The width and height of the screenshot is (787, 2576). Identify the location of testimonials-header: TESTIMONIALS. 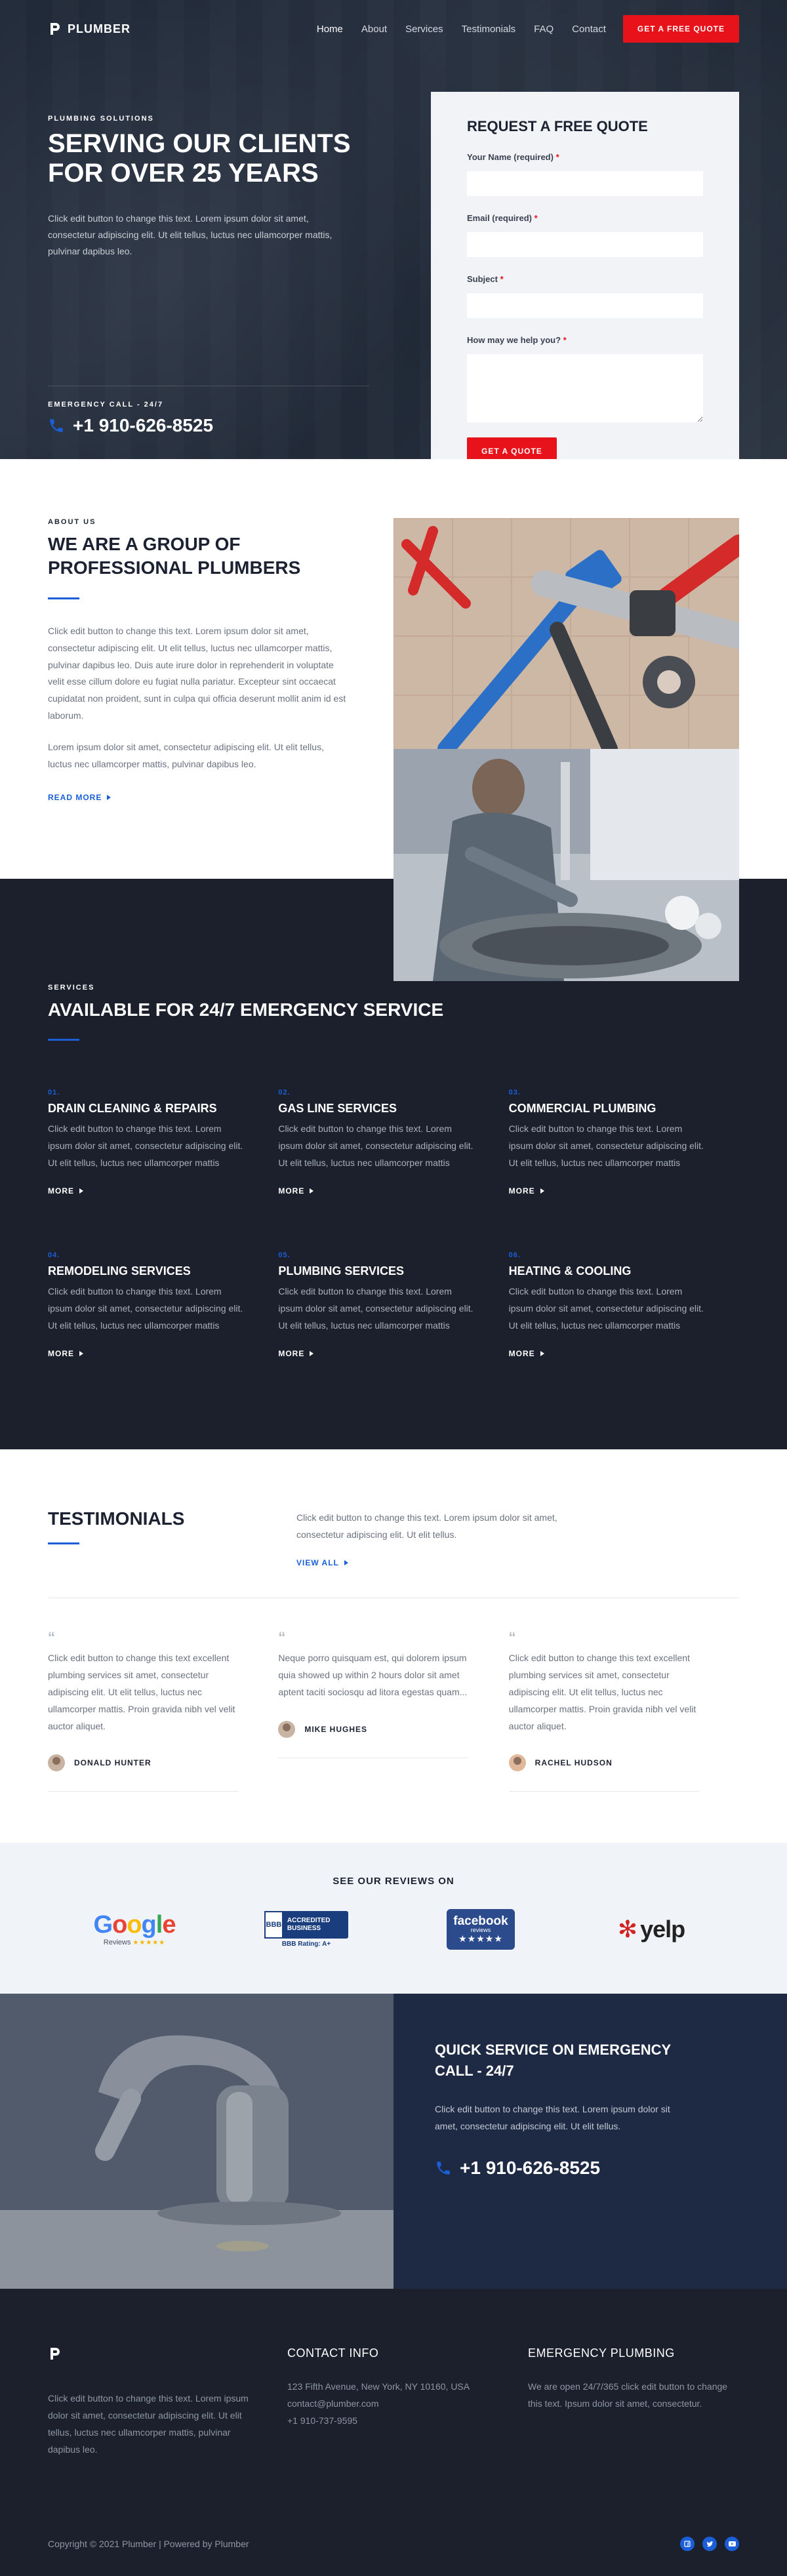
(116, 1526).